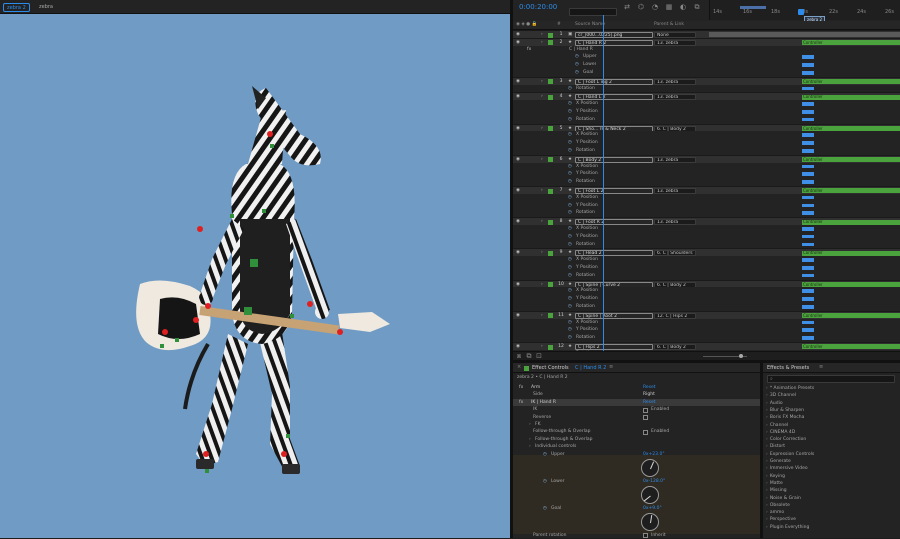 This screenshot has width=900, height=539. Describe the element at coordinates (550, 368) in the screenshot. I see `effect-controls-title: Effect Controls` at that location.